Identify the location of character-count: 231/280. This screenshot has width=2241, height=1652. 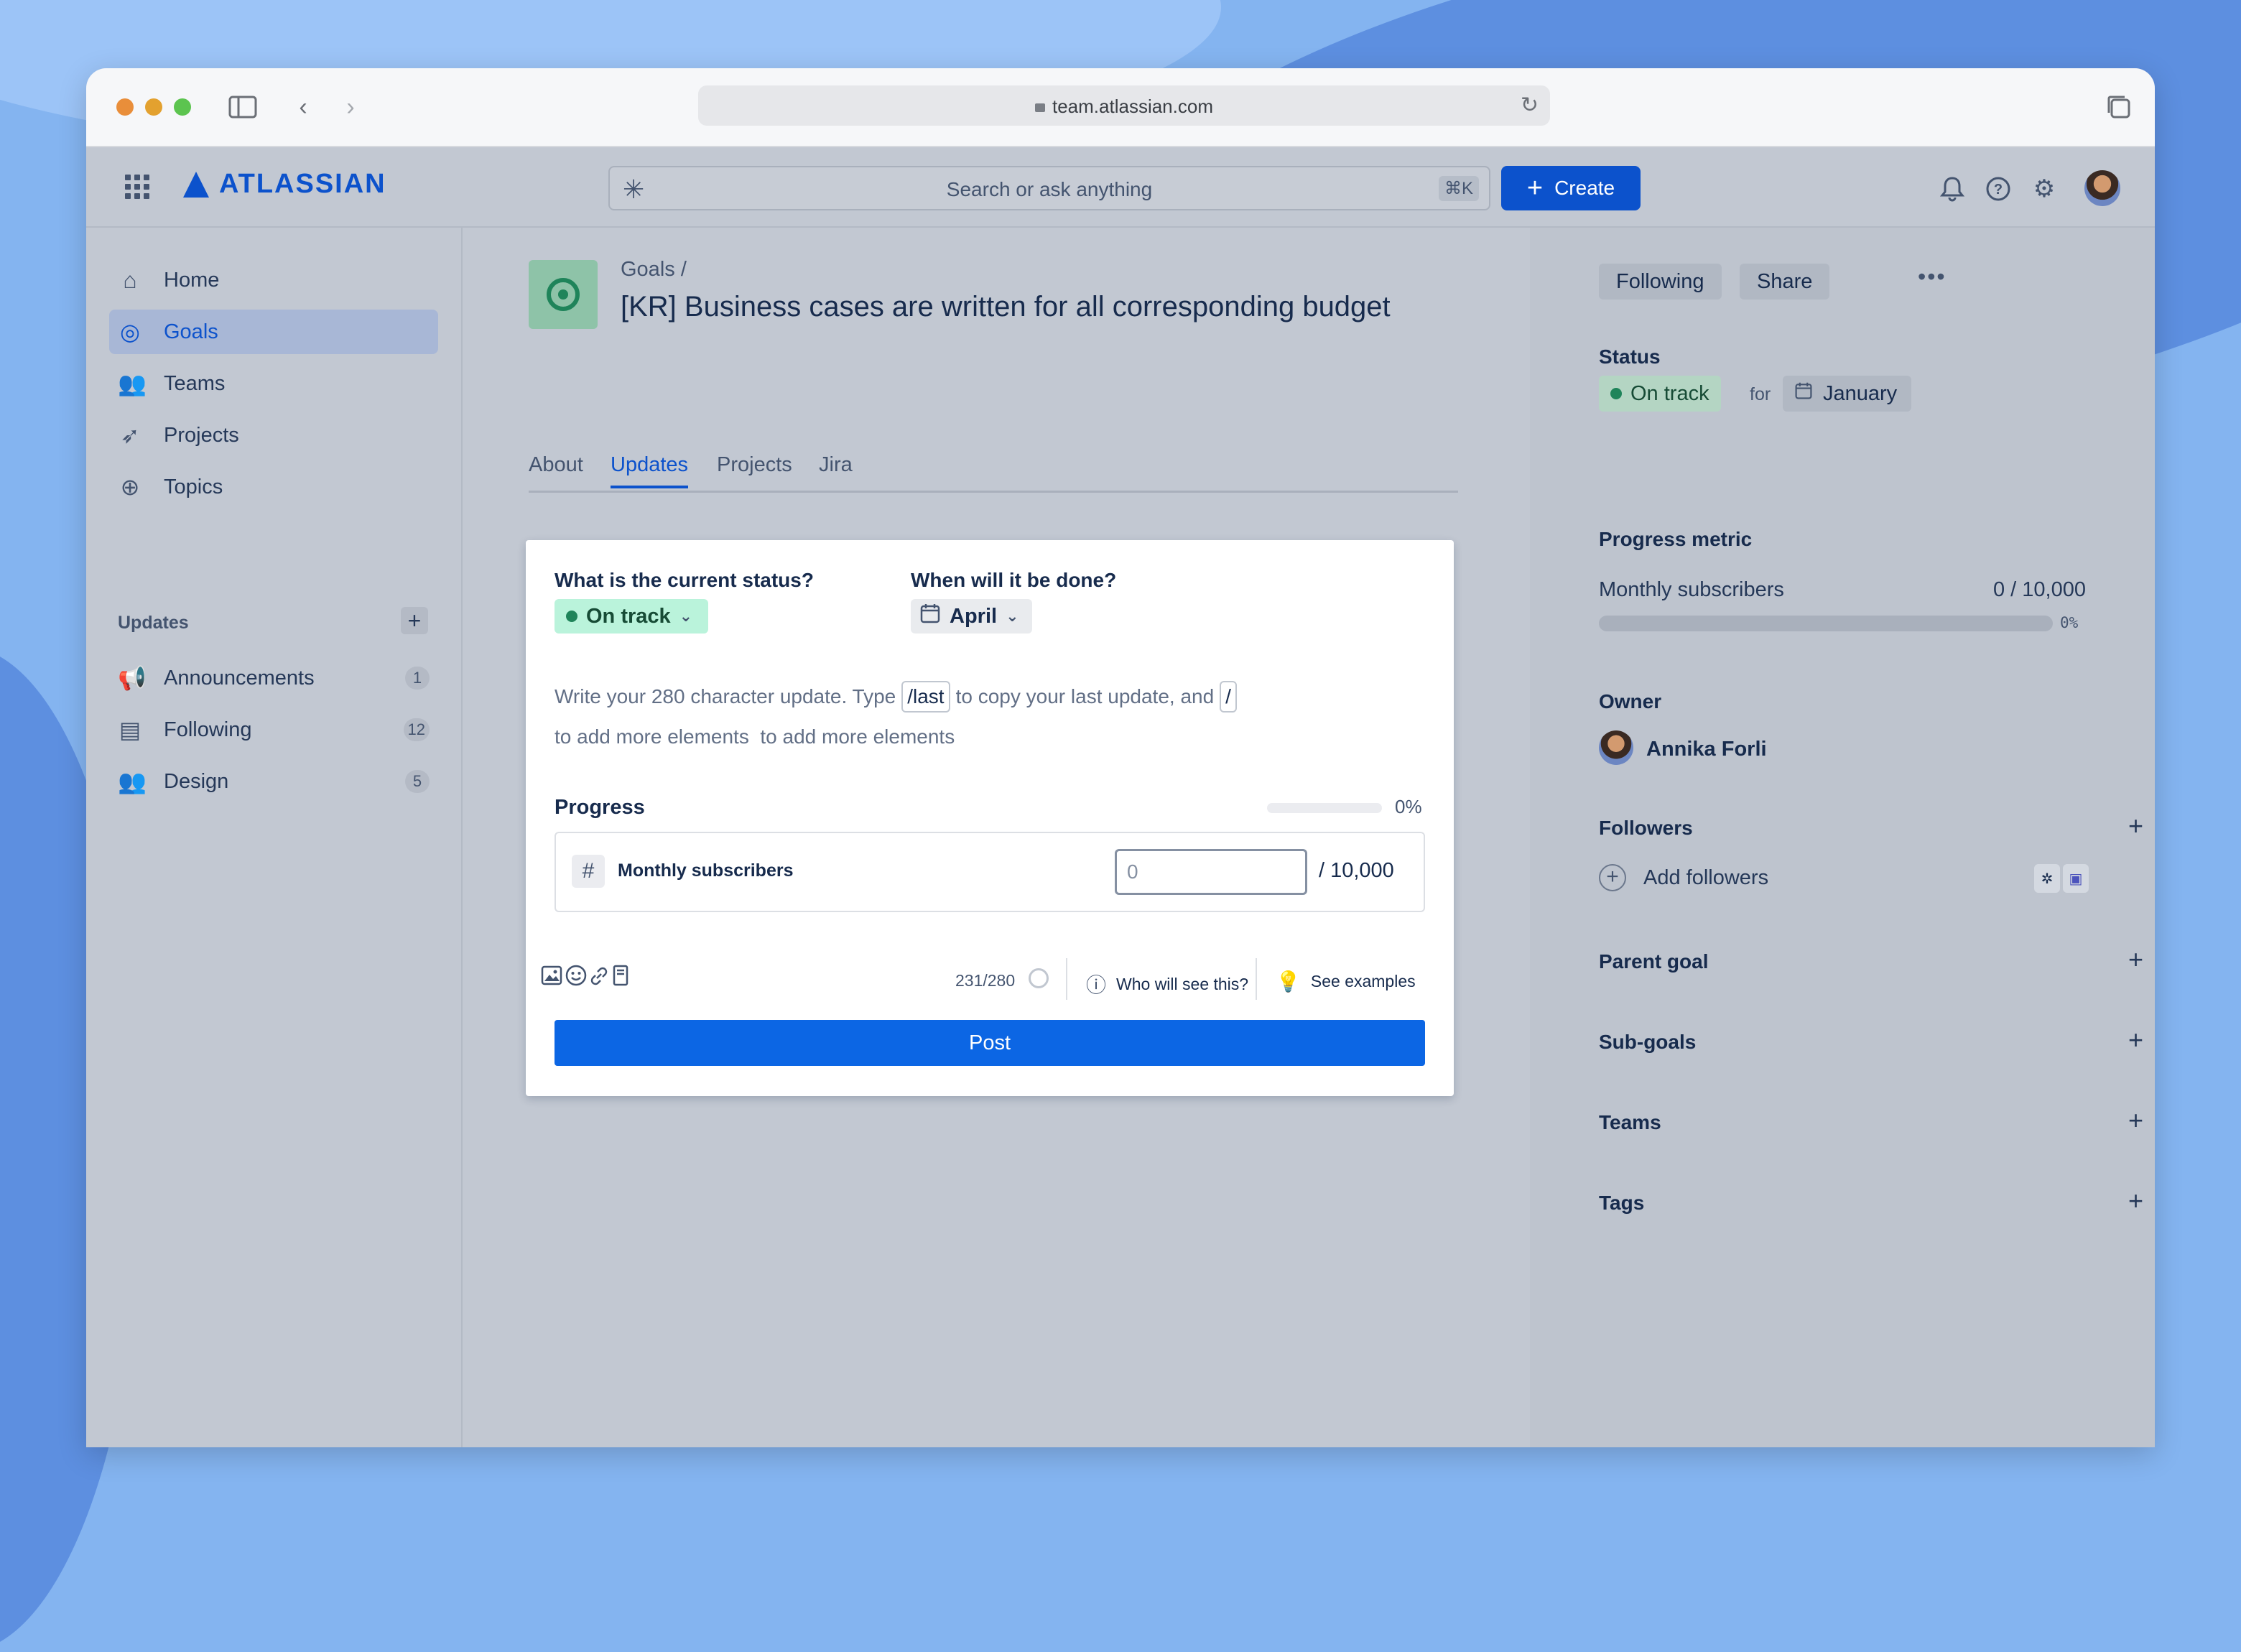
(985, 981).